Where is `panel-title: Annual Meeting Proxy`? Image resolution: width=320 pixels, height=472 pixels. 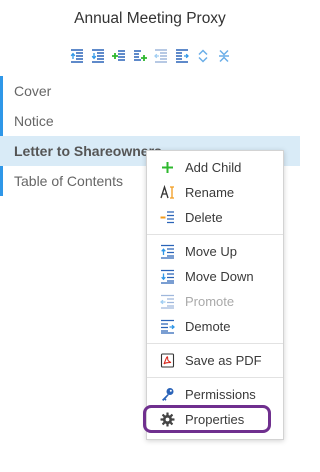 panel-title: Annual Meeting Proxy is located at coordinates (150, 18).